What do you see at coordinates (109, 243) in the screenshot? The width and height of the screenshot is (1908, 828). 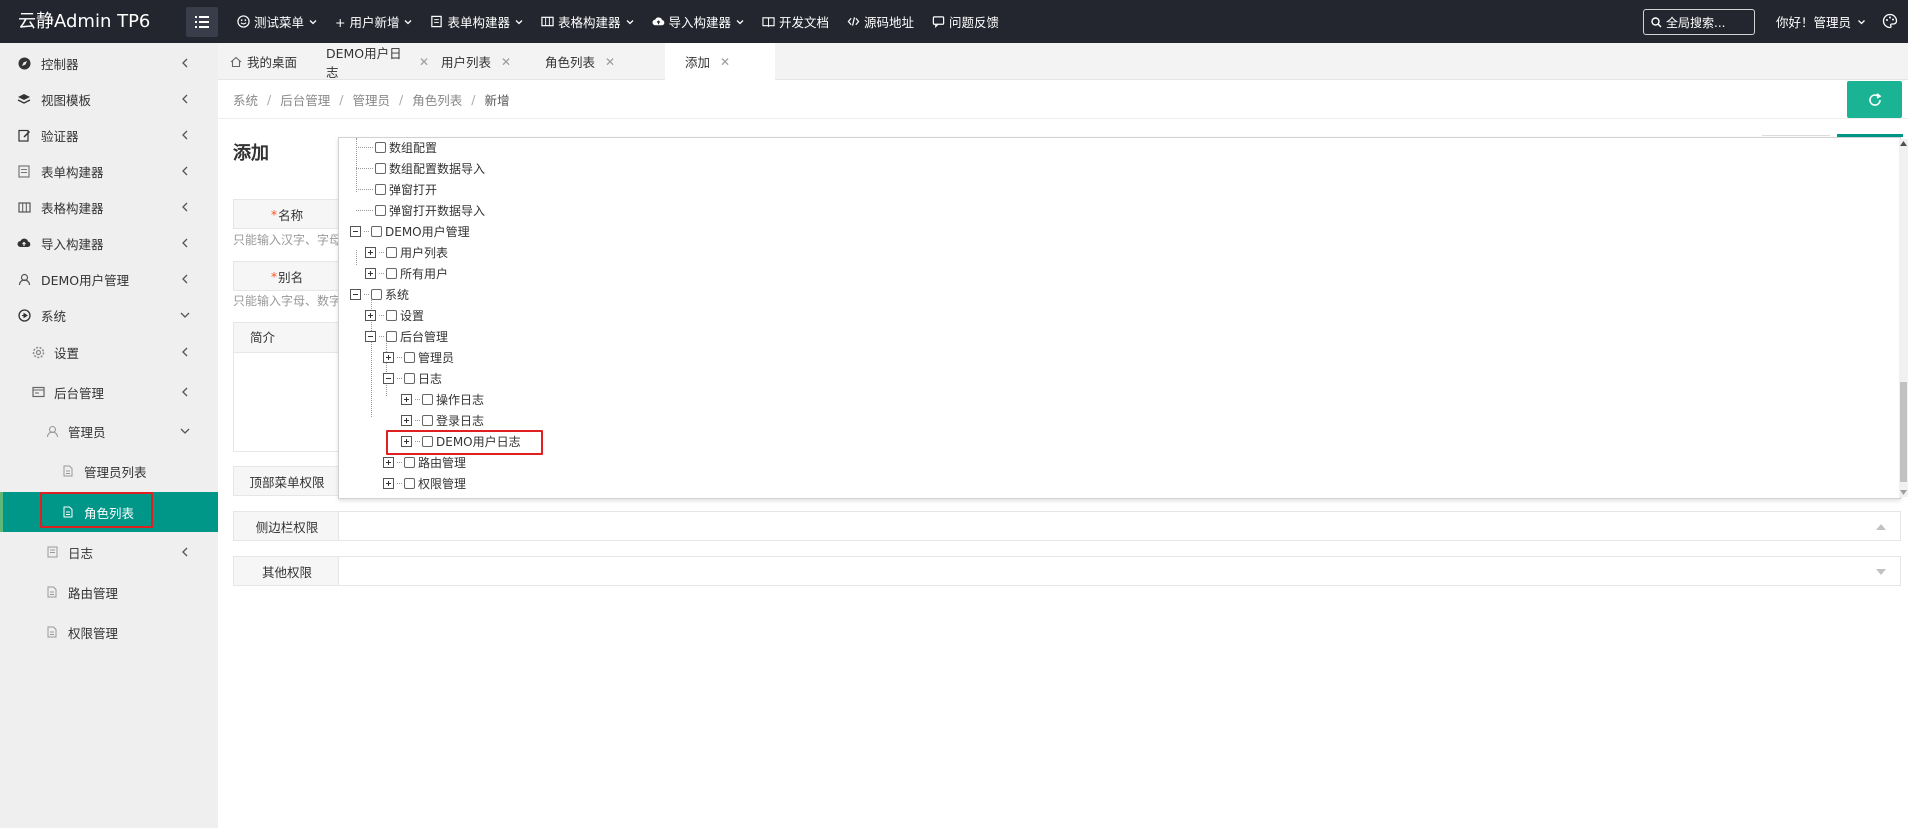 I see `sidebar-item-import-builder: 导入构建器` at bounding box center [109, 243].